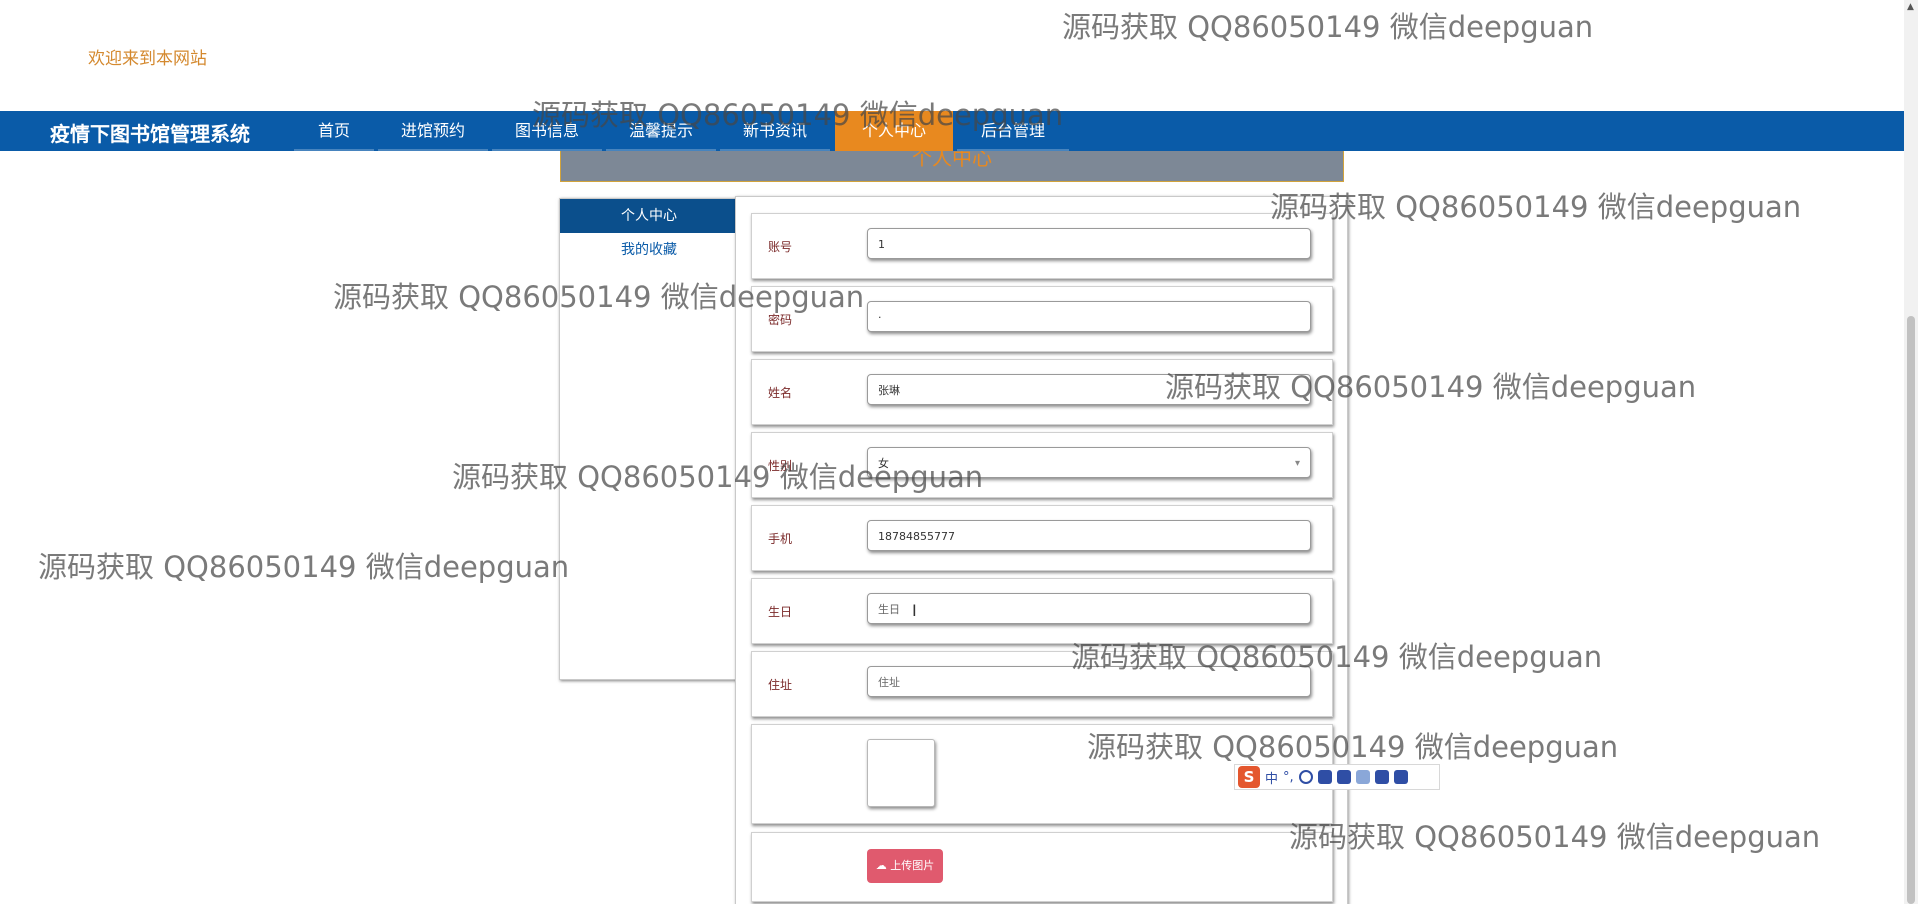  What do you see at coordinates (894, 131) in the screenshot?
I see `nav-personal-center: 个人中心` at bounding box center [894, 131].